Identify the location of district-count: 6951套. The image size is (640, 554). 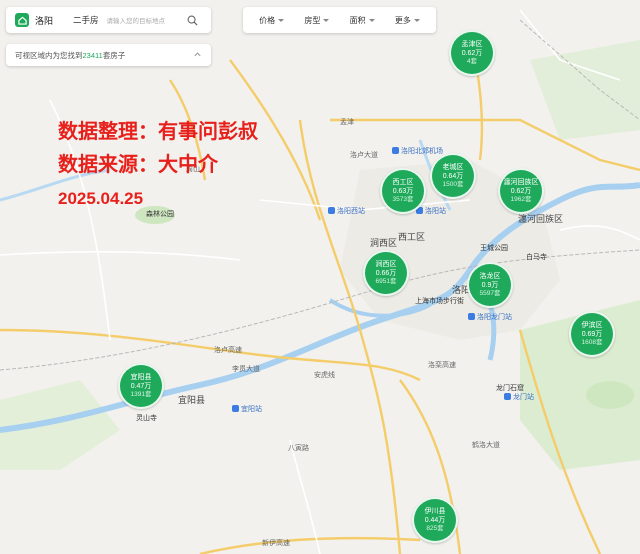
(386, 281).